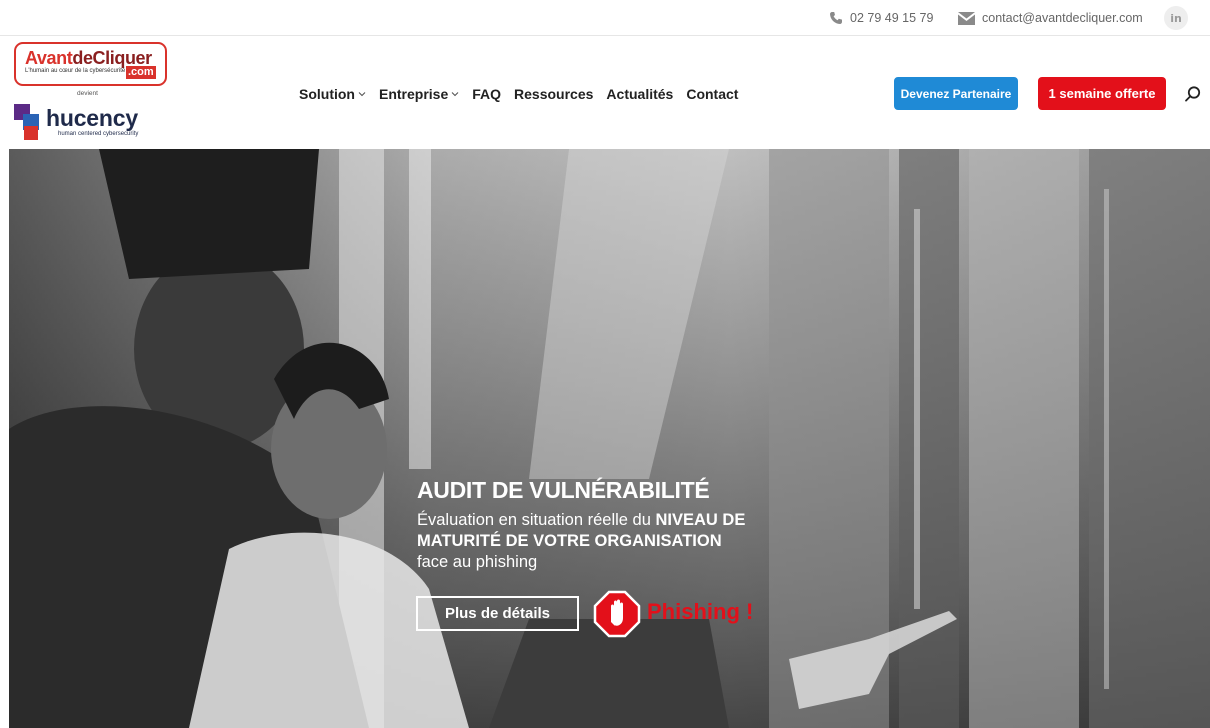 The width and height of the screenshot is (1210, 728). Describe the element at coordinates (112, 58) in the screenshot. I see `logo-brand-part2: deCliquer` at that location.